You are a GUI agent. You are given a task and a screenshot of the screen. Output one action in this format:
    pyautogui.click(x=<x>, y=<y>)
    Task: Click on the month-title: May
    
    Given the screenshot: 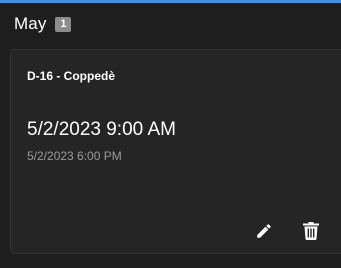 What is the action you would take?
    pyautogui.click(x=30, y=23)
    